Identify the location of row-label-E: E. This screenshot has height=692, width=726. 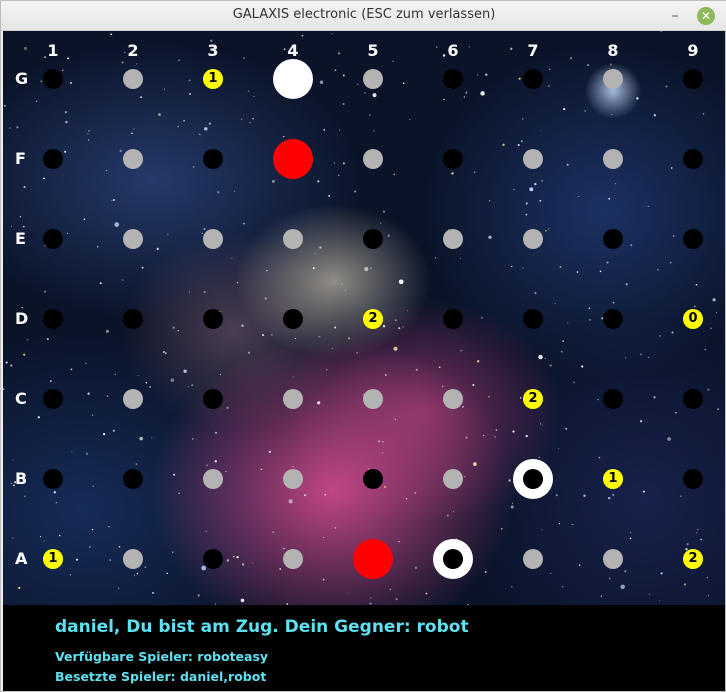
(20, 238).